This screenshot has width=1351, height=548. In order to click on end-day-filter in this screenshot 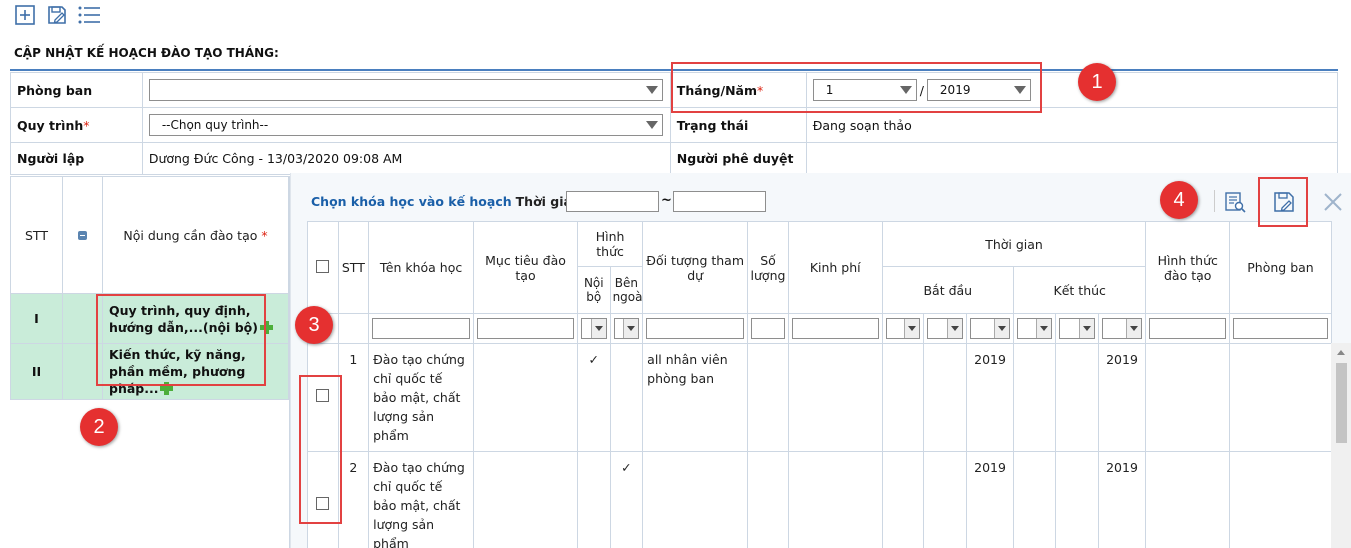, I will do `click(1034, 328)`.